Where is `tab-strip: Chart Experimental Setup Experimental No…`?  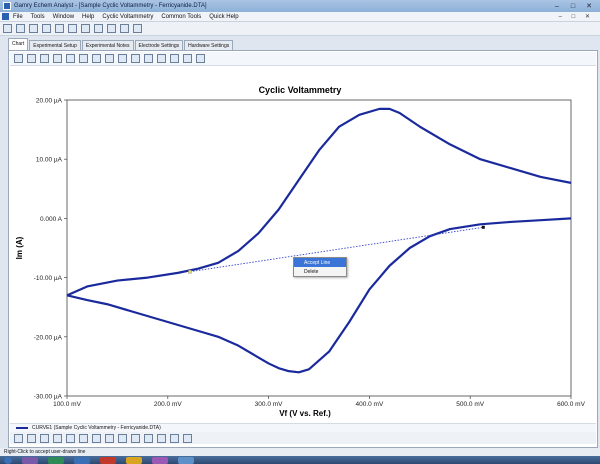 tab-strip: Chart Experimental Setup Experimental No… is located at coordinates (121, 44).